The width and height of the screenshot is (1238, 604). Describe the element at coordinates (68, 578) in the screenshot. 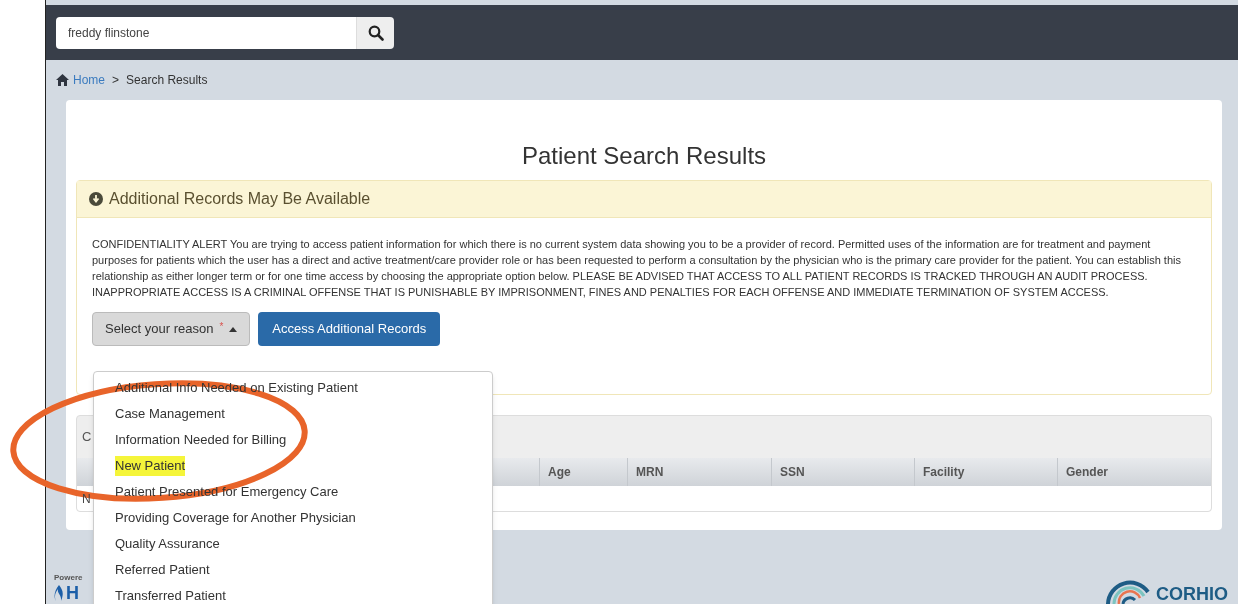

I see `powered-by-text: Powere` at that location.